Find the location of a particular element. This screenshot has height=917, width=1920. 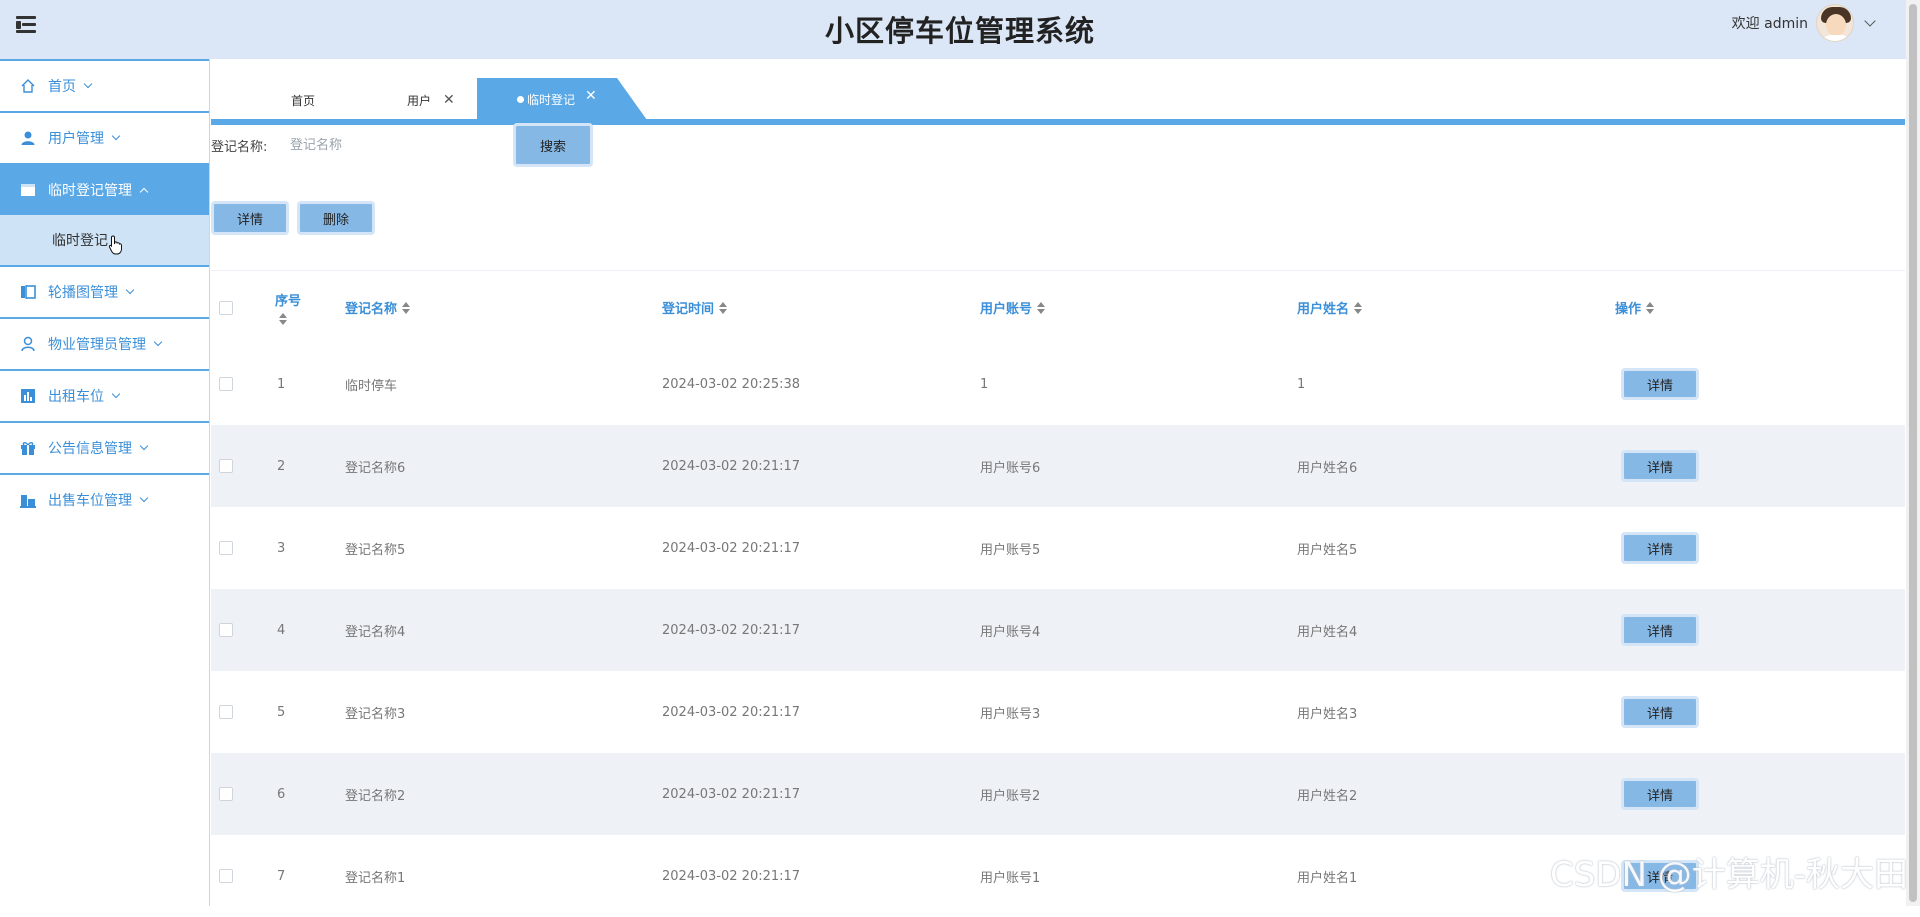

sidebar-item-property-admin-management: 物业管理员管理 is located at coordinates (104, 343).